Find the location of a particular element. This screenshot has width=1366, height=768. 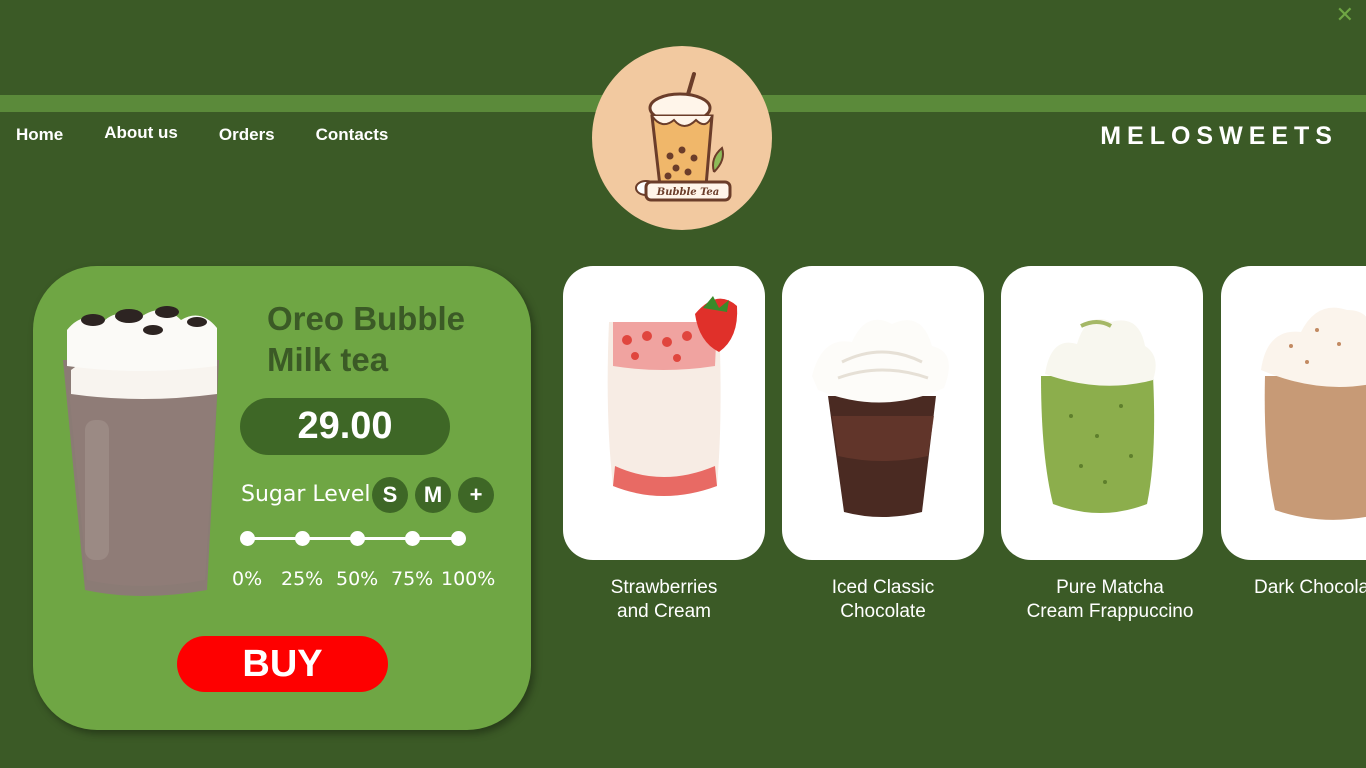

tick-label: 25% is located at coordinates (302, 579).